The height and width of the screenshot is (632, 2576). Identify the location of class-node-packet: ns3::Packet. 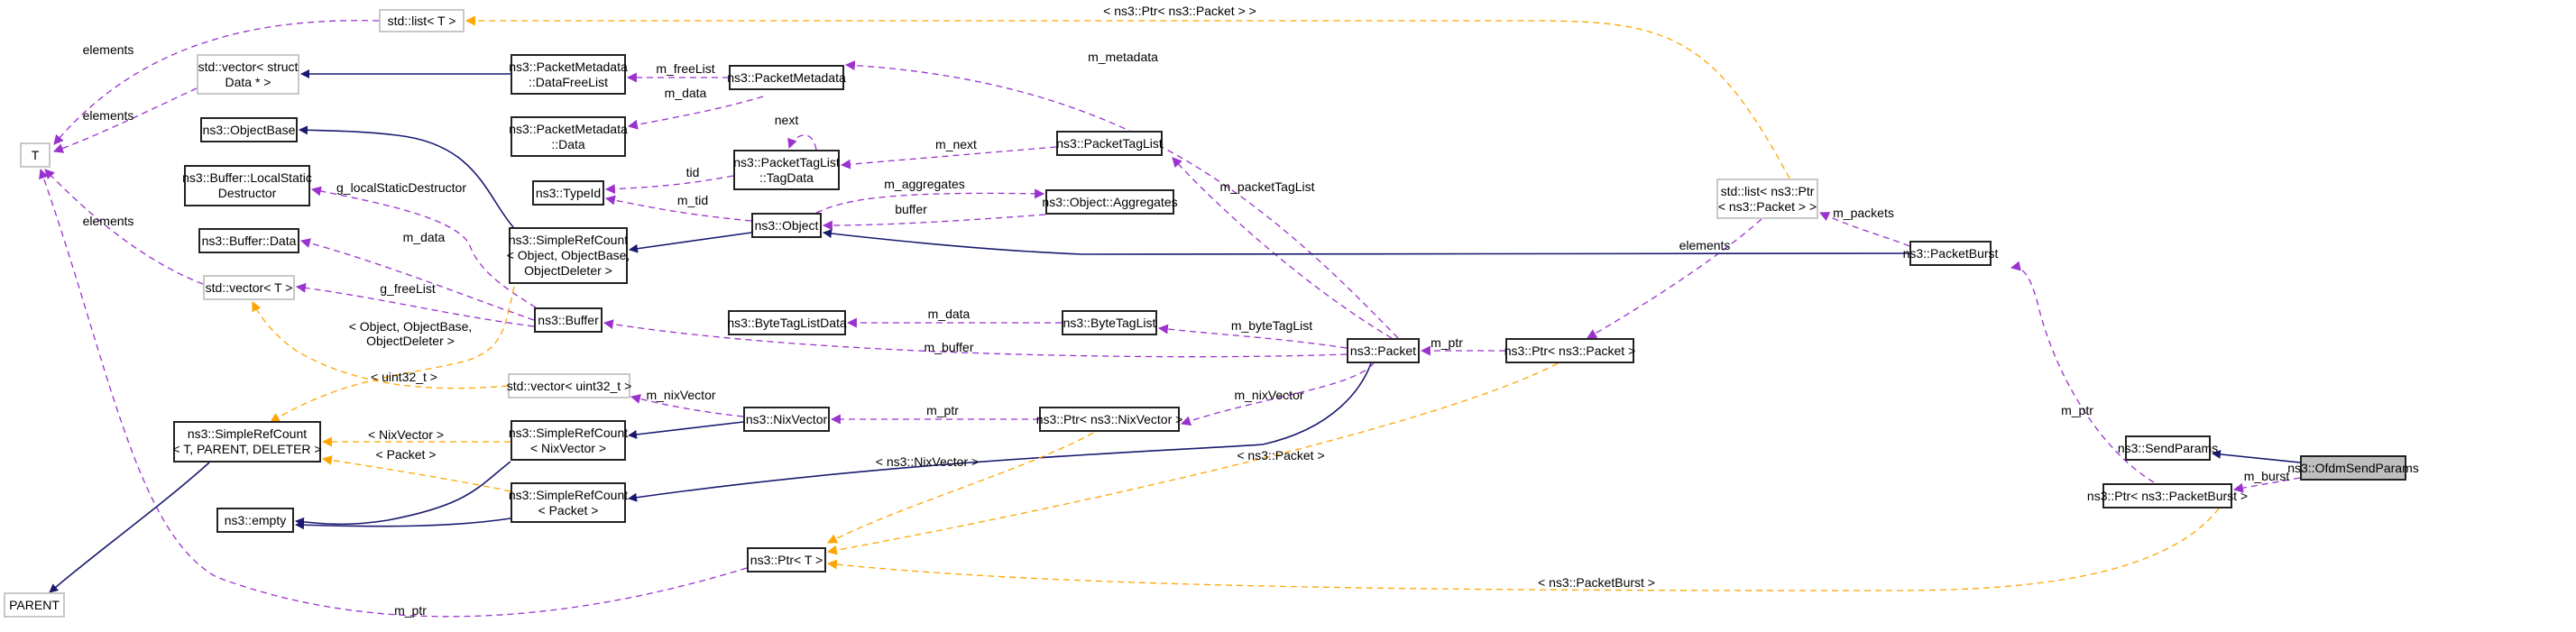
(1383, 350).